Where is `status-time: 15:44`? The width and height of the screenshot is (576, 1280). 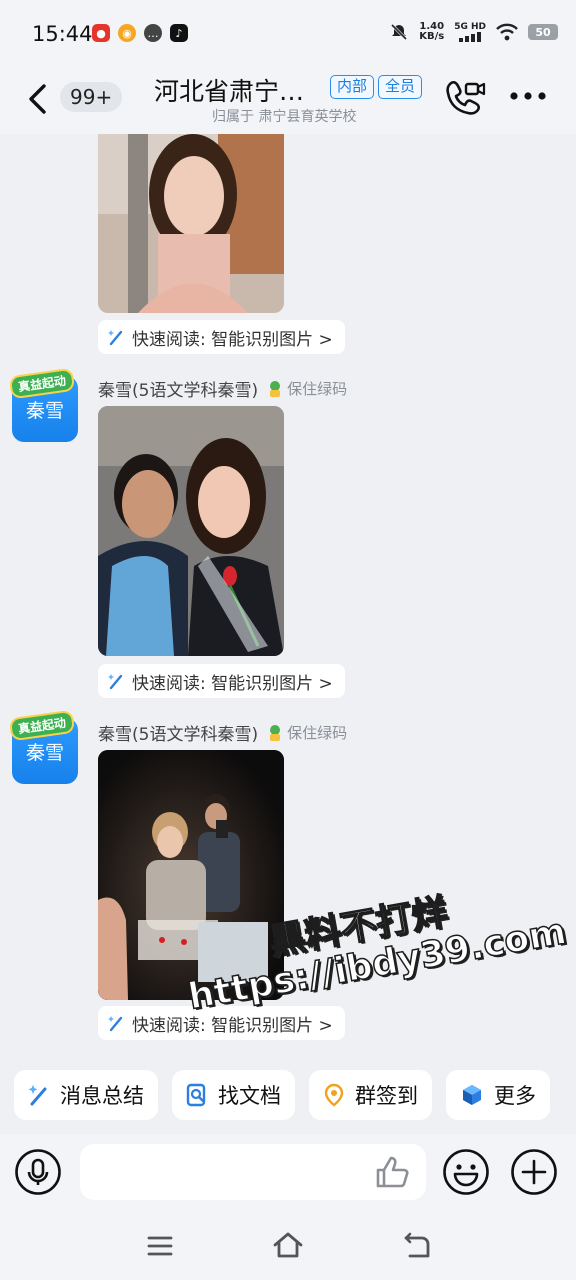 status-time: 15:44 is located at coordinates (62, 34).